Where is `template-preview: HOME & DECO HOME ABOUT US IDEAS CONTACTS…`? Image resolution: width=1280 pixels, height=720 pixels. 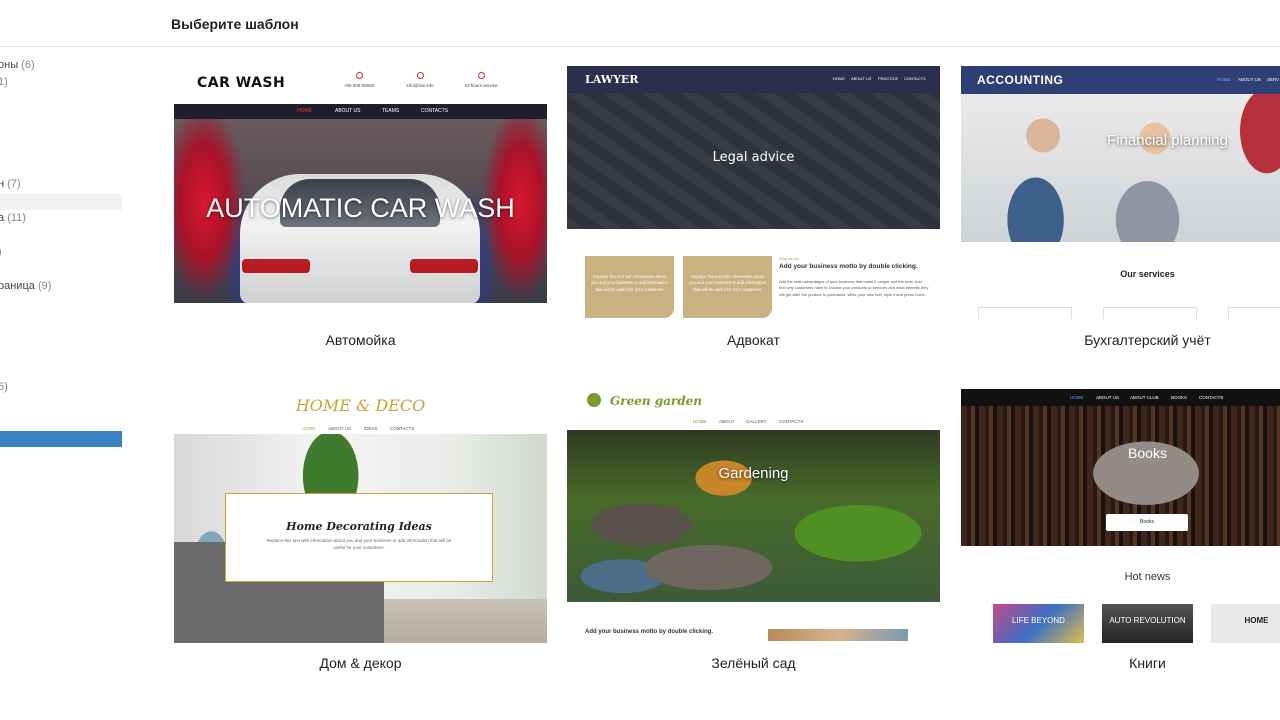
template-preview: HOME & DECO HOME ABOUT US IDEAS CONTACTS… is located at coordinates (360, 516).